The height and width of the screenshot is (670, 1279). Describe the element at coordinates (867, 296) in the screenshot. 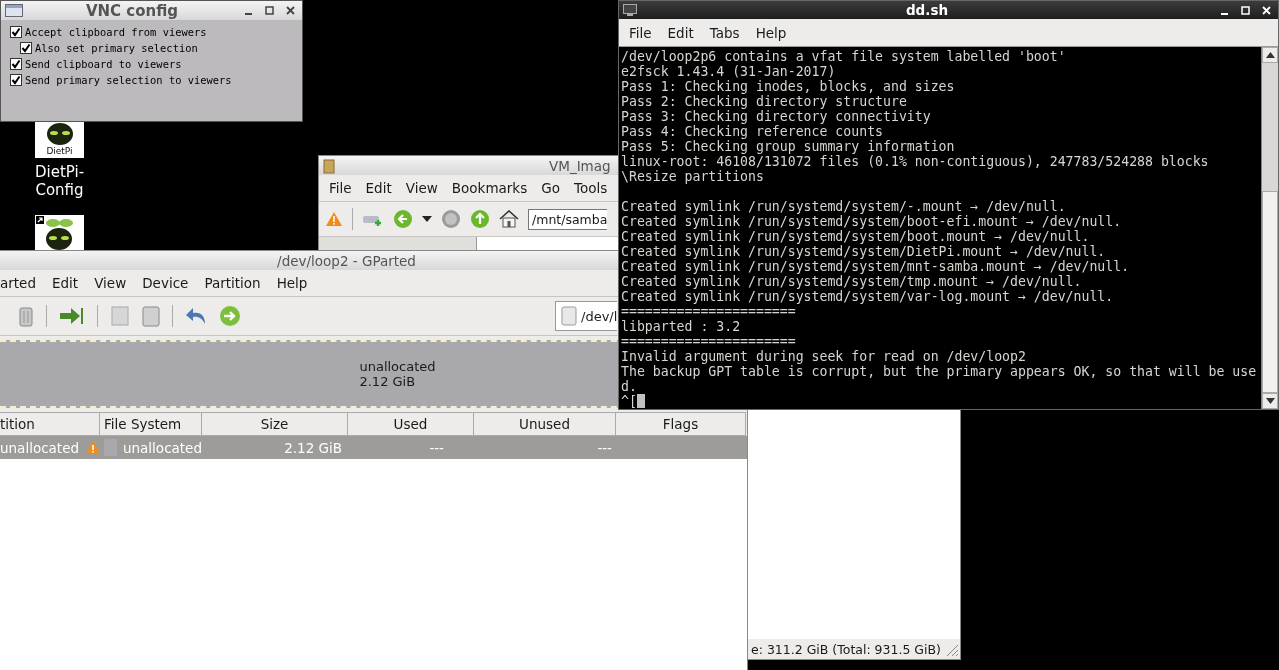

I see `terminal-line: Created symlink /run/systemd/system/var-log.mount → /dev/null.` at that location.